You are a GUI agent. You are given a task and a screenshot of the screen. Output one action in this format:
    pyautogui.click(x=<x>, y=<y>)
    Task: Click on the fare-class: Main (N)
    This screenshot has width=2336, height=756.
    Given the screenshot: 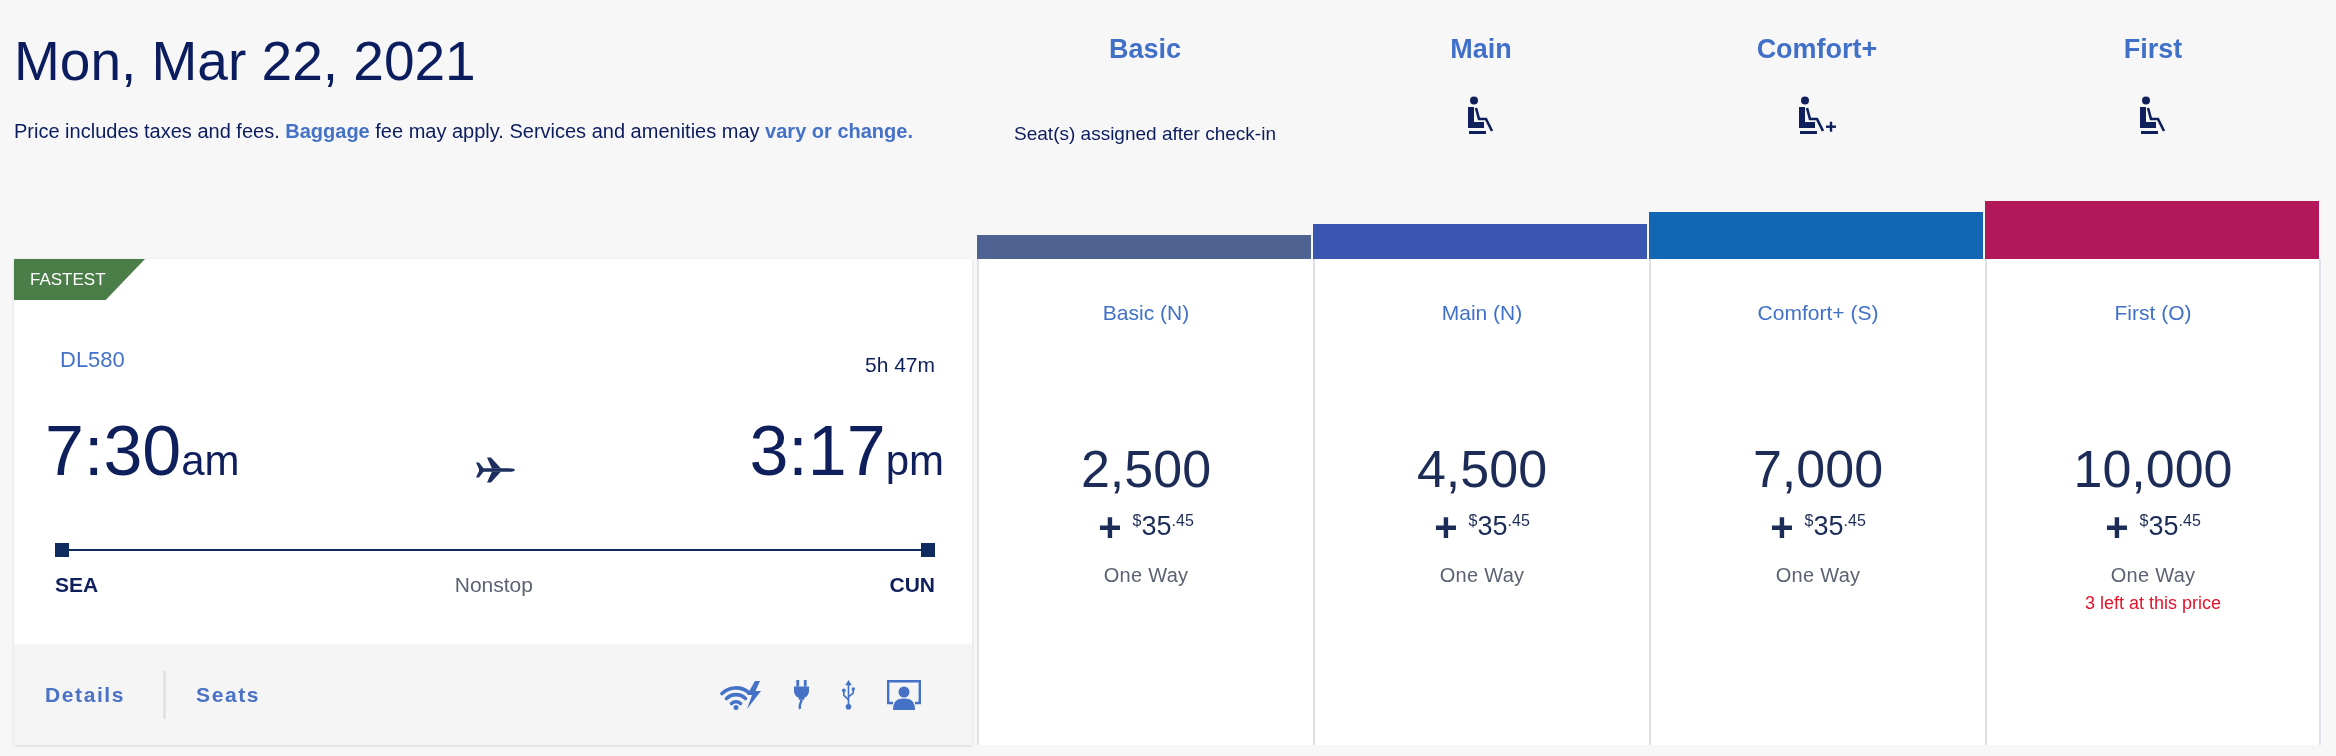 What is the action you would take?
    pyautogui.click(x=1482, y=313)
    